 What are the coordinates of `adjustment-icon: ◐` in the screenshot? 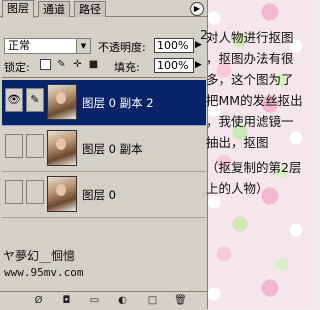 It's located at (122, 300).